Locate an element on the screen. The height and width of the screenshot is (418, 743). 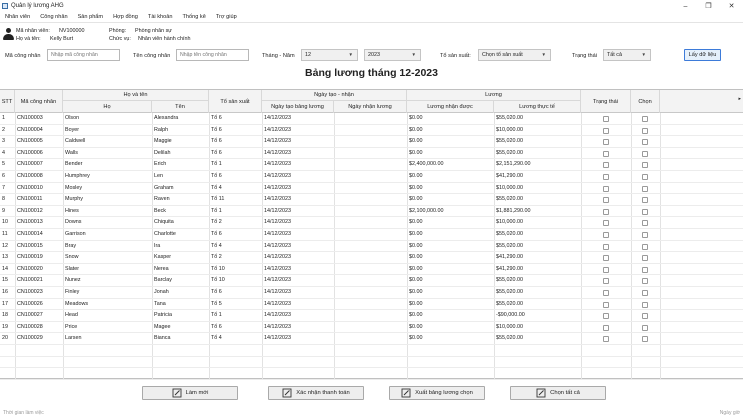
cell-first-name: Barclay is located at coordinates (163, 280).